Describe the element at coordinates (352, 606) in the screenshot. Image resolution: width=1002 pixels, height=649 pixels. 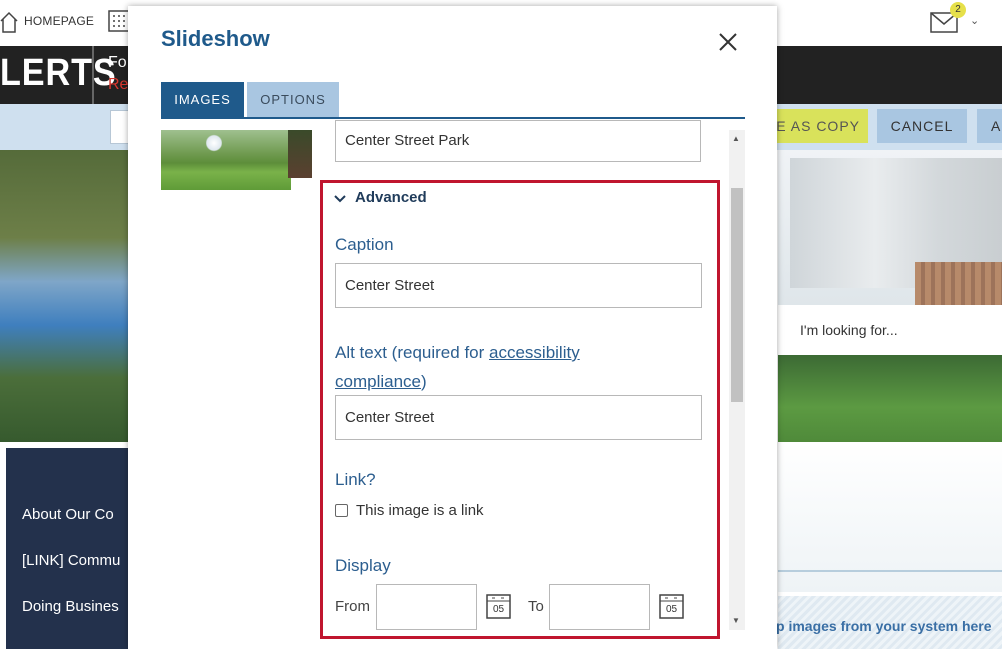
I see `from-label: From` at that location.